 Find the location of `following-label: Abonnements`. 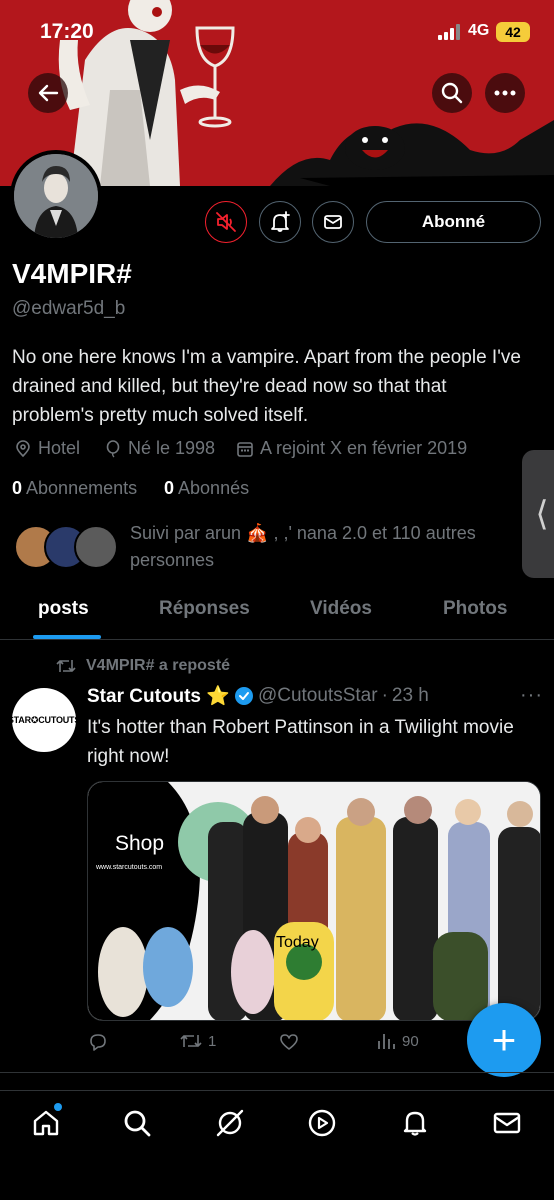

following-label: Abonnements is located at coordinates (82, 488).